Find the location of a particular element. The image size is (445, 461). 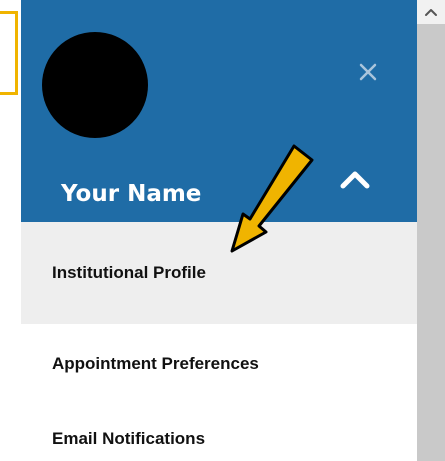

user-name: Your Name is located at coordinates (131, 194).